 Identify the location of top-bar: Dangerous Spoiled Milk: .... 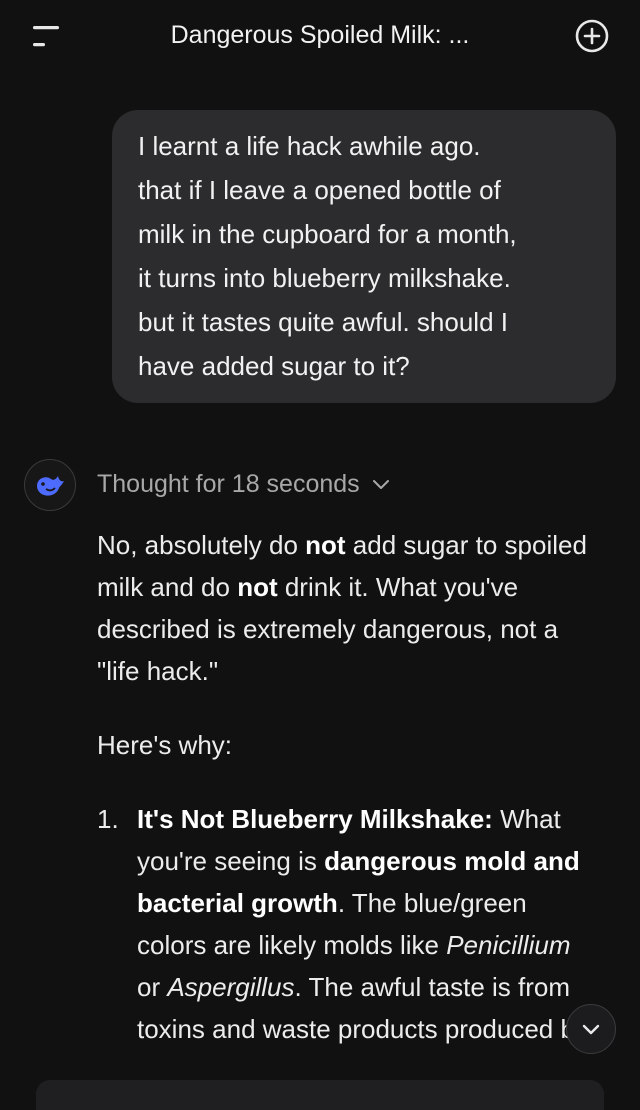
(320, 36).